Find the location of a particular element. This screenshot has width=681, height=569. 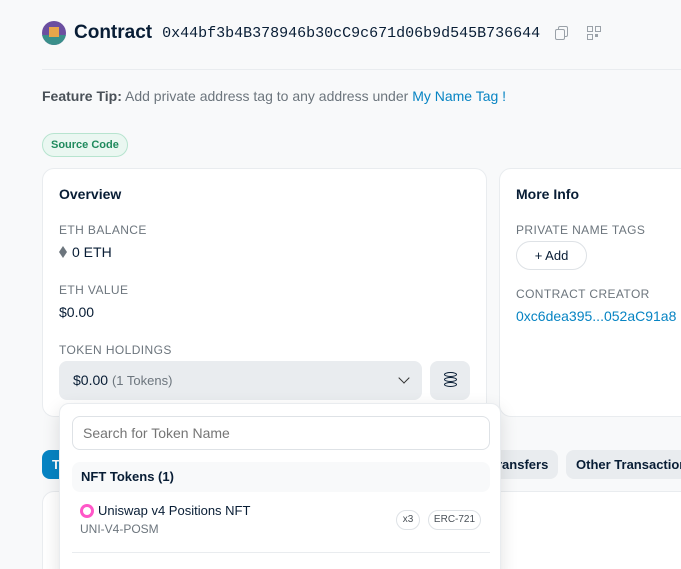

token-search-input is located at coordinates (281, 433).